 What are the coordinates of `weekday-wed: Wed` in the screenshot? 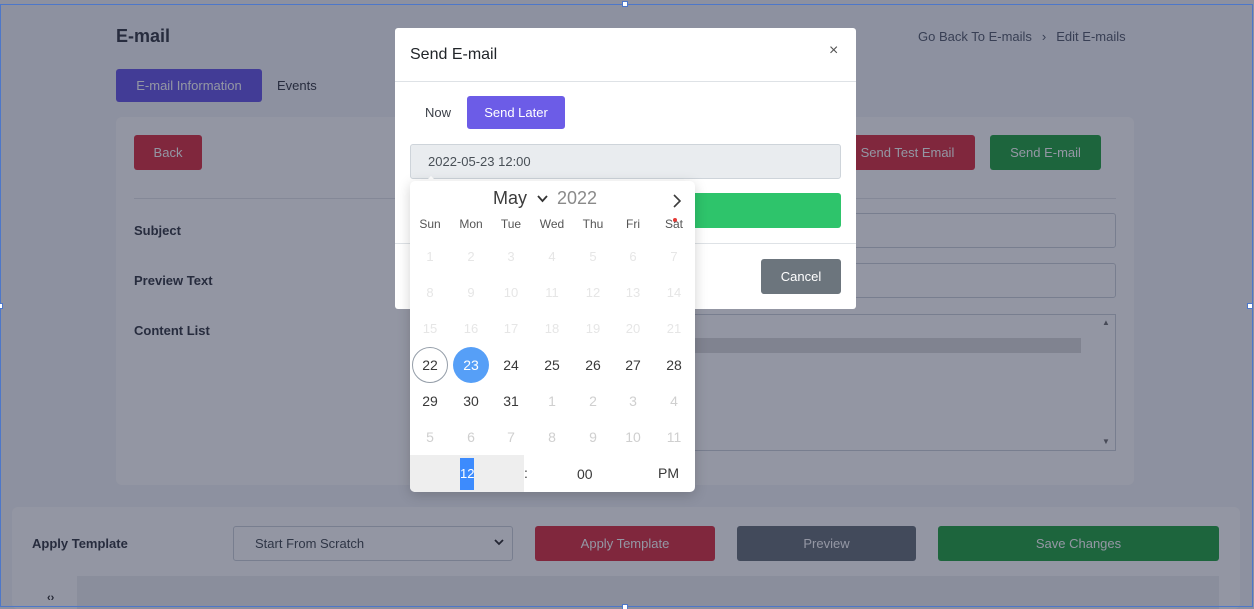 It's located at (552, 224).